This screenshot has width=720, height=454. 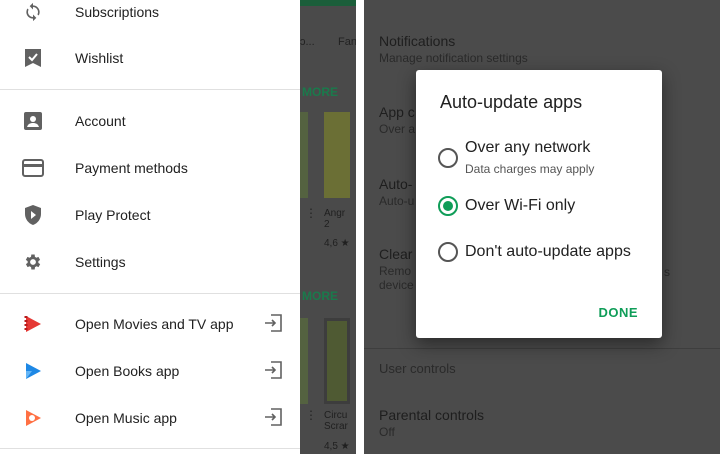 I want to click on setting-subtitle: Off, so click(x=387, y=432).